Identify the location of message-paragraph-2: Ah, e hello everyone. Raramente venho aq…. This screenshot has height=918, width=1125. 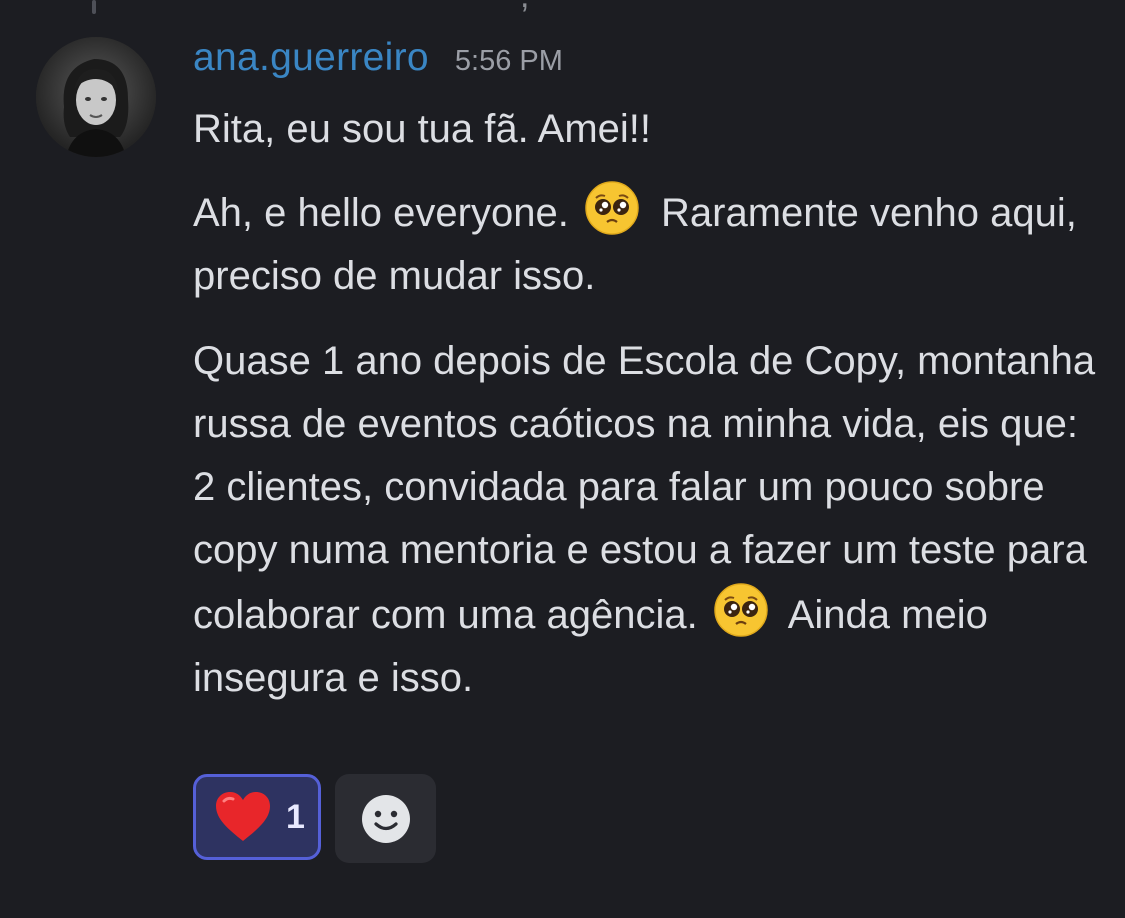
(648, 244).